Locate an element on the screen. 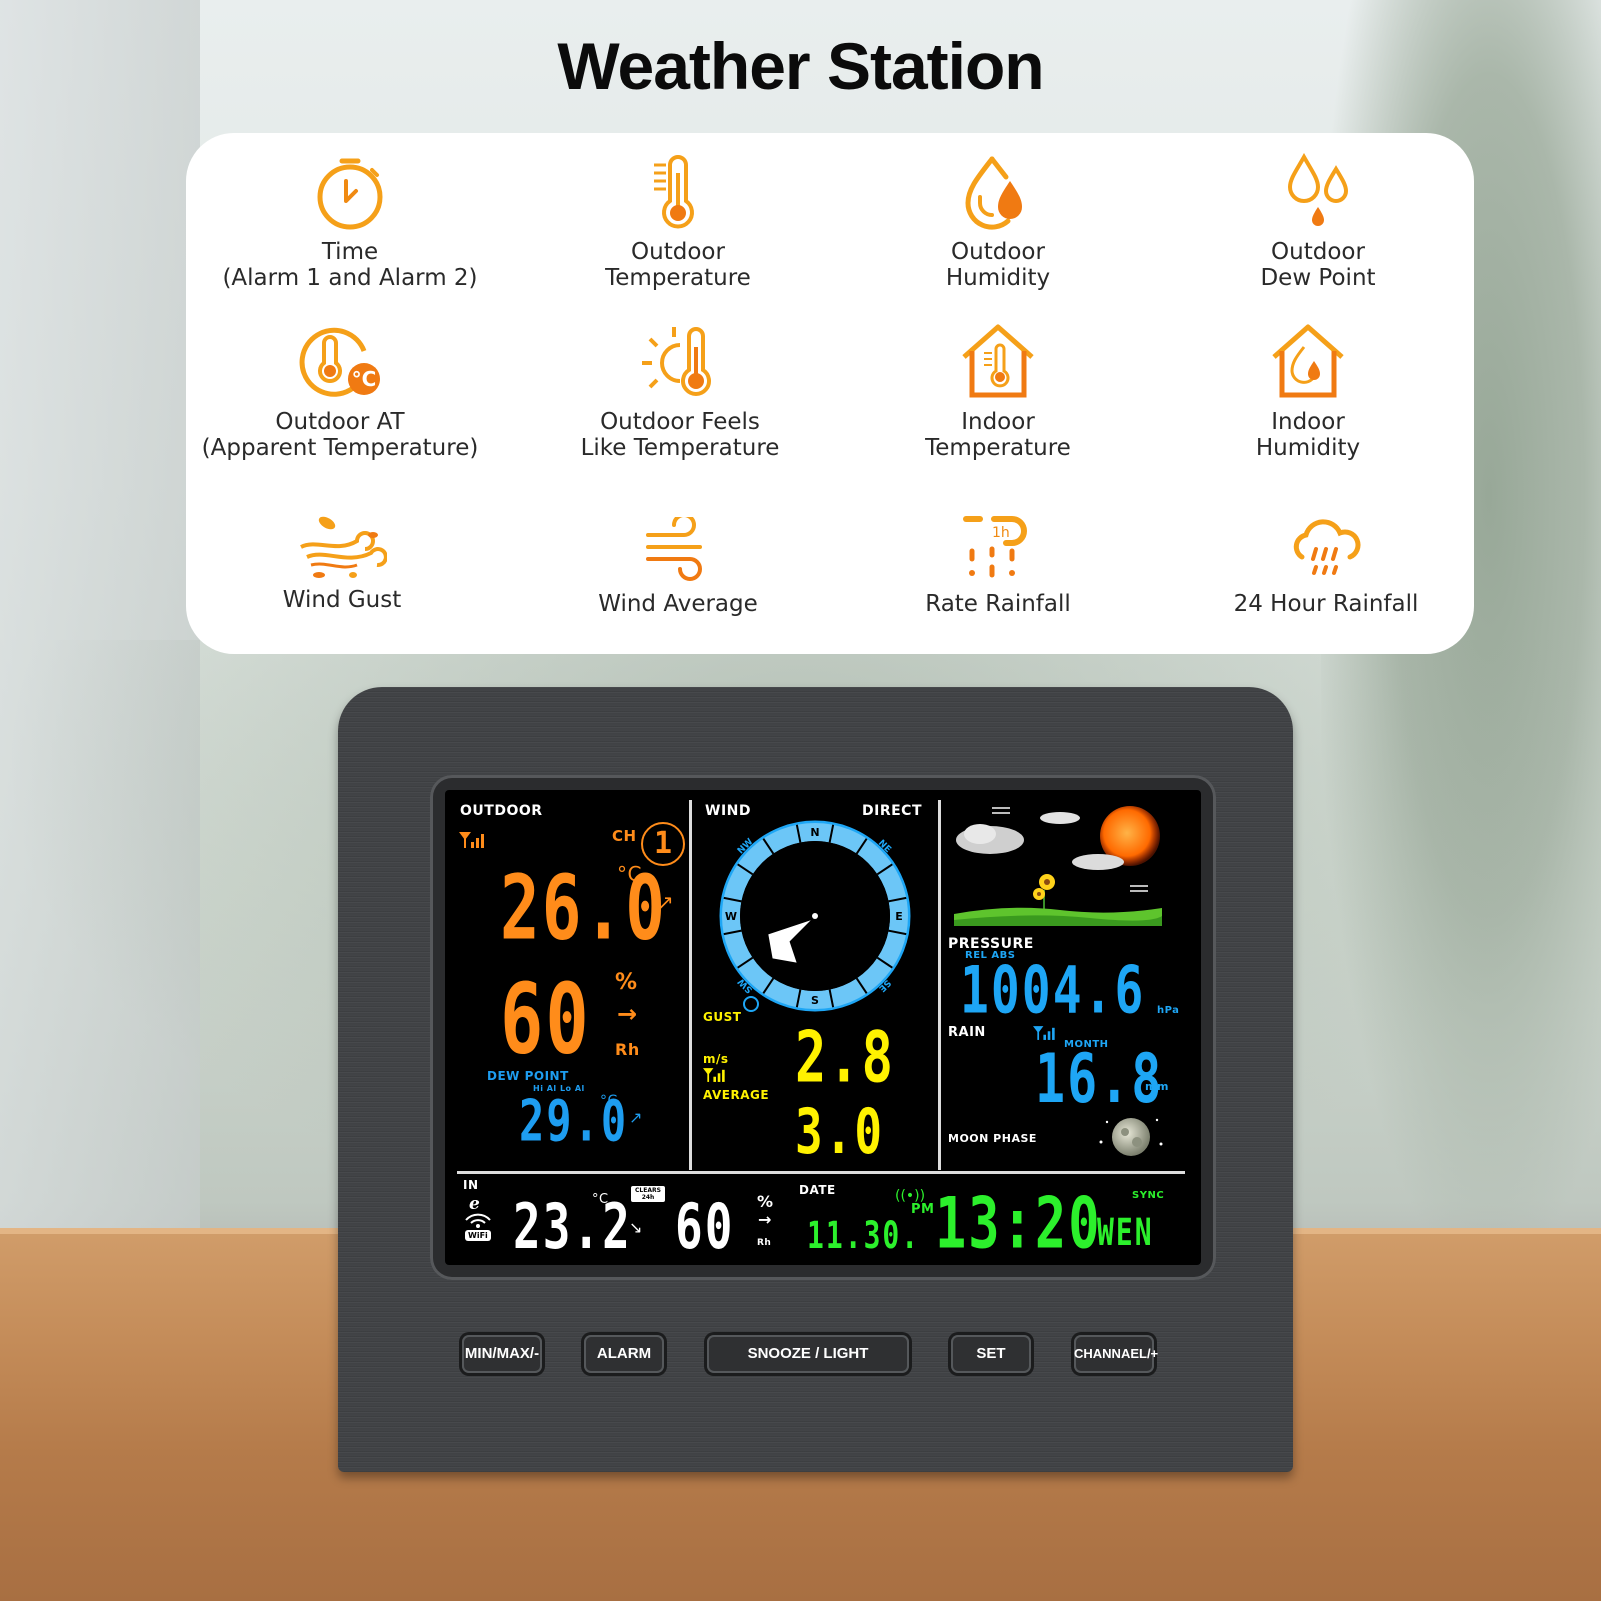  channel-button: CHANNAEL/+ is located at coordinates (1116, 1354).